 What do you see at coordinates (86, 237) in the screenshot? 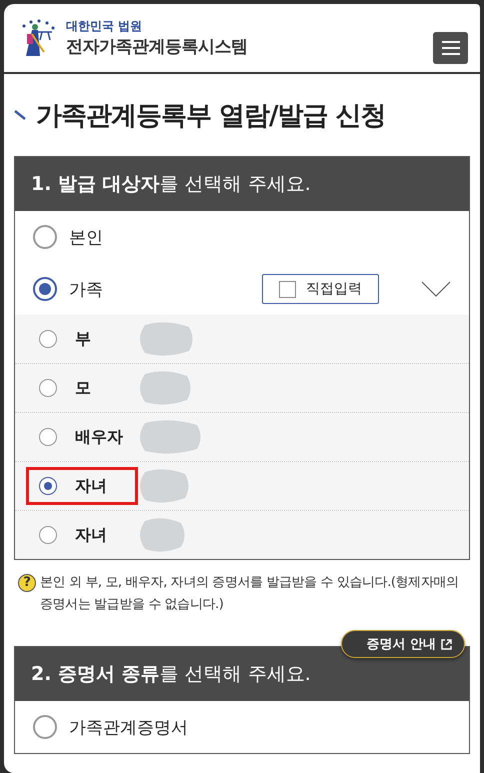
I see `option-label: 본인` at bounding box center [86, 237].